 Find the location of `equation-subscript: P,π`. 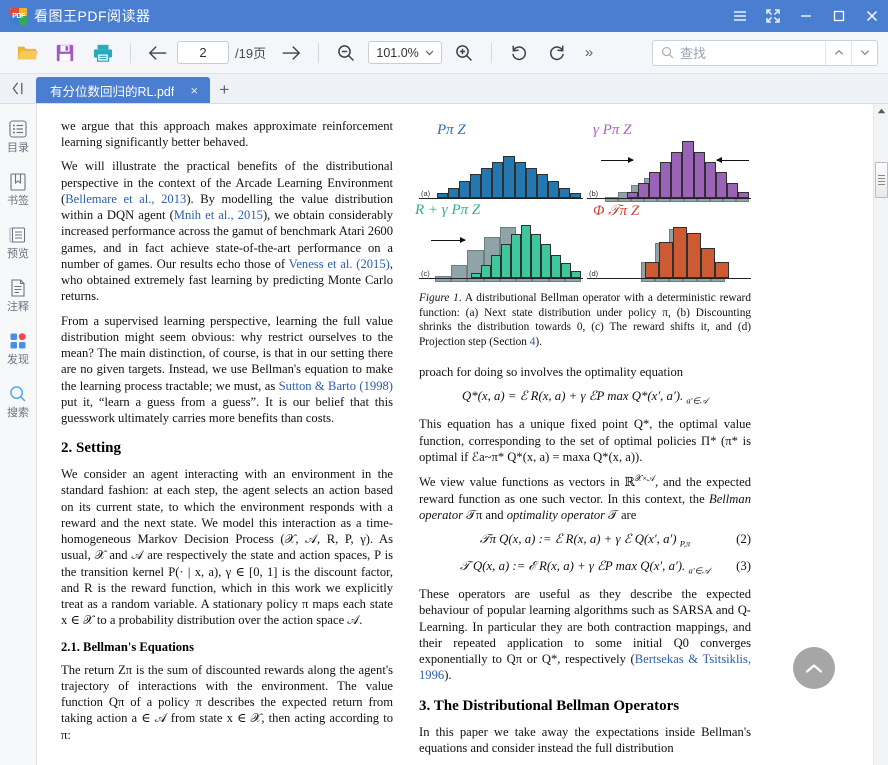

equation-subscript: P,π is located at coordinates (685, 543).